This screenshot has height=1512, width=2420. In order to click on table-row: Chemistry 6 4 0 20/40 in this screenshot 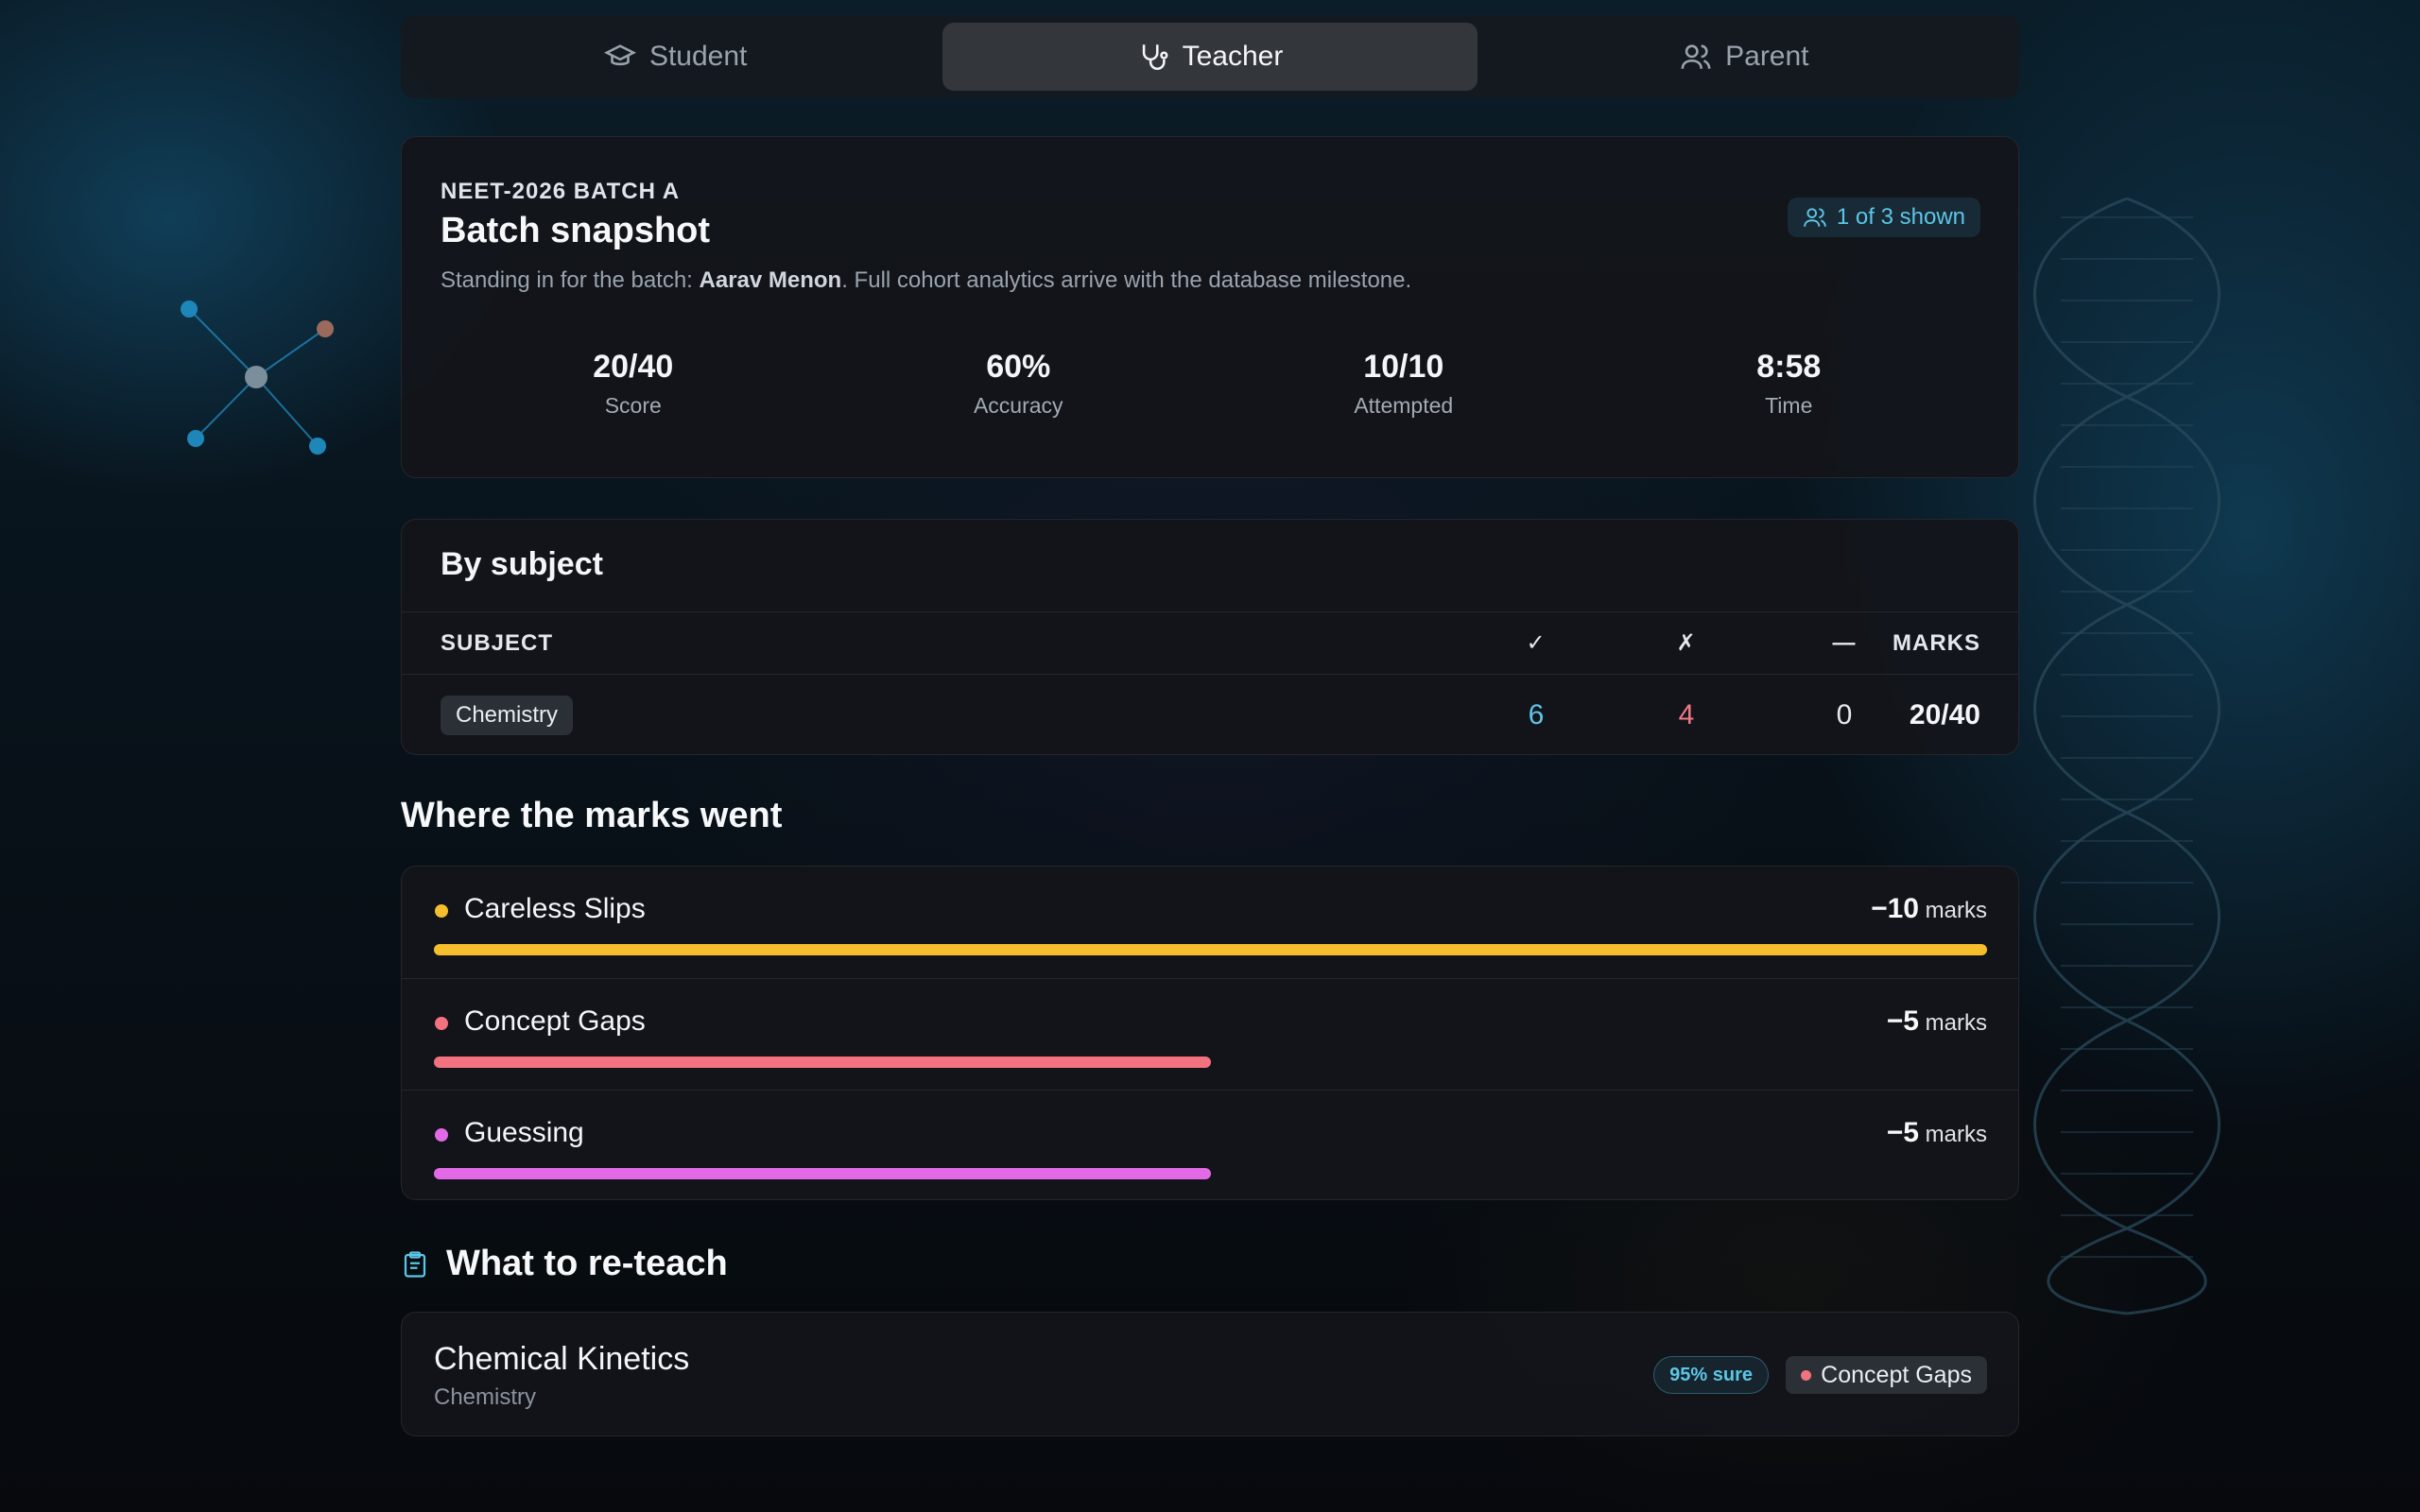, I will do `click(1210, 714)`.